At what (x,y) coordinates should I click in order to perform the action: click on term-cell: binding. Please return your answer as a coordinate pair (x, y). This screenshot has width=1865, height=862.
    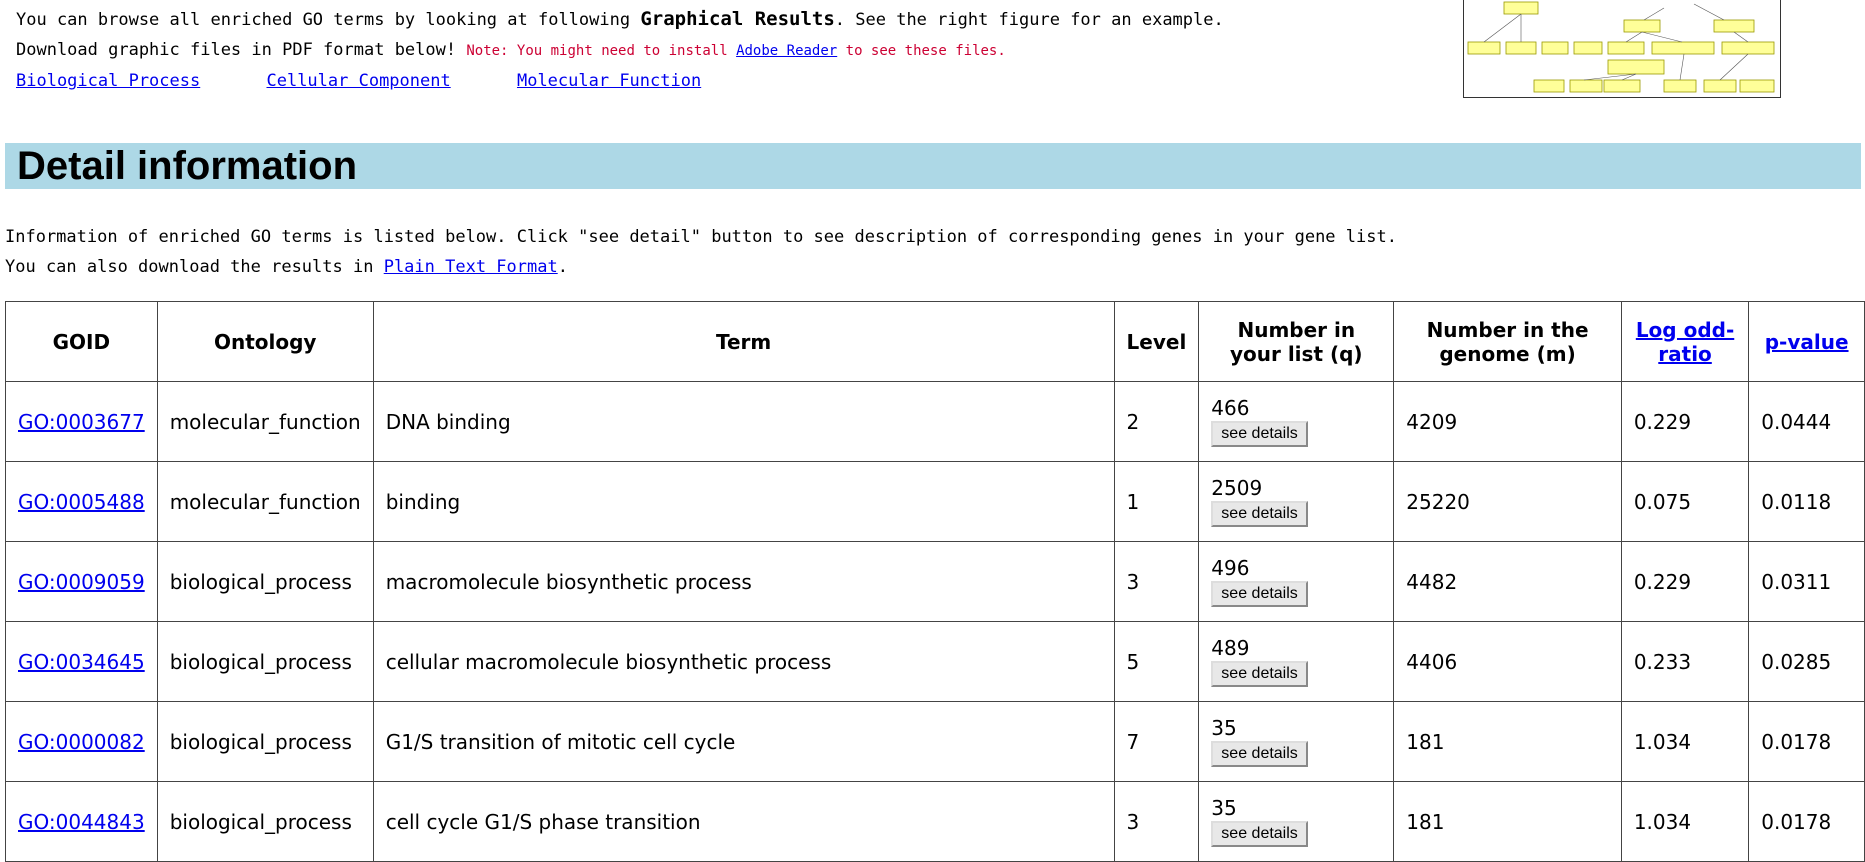
    Looking at the image, I should click on (743, 501).